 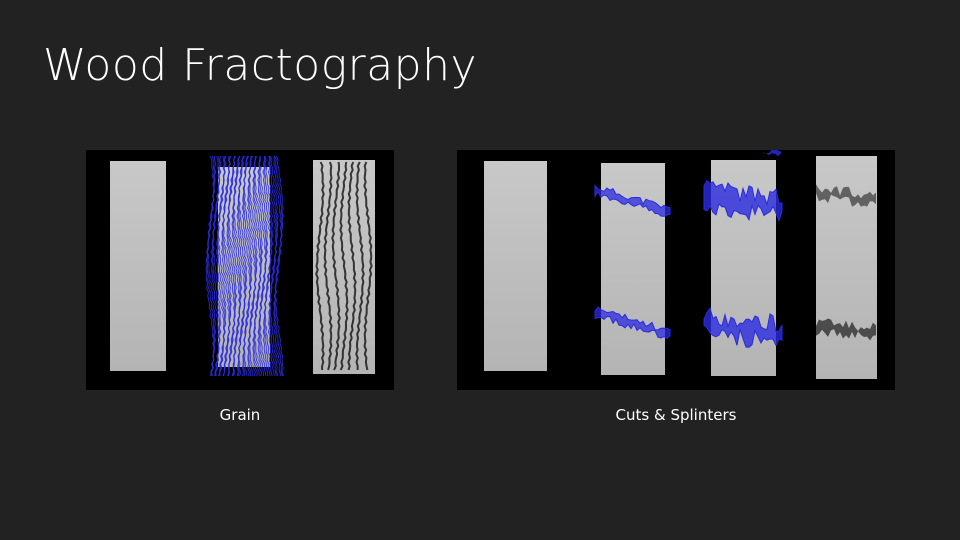 I want to click on grain-illustration, so click(x=242, y=266).